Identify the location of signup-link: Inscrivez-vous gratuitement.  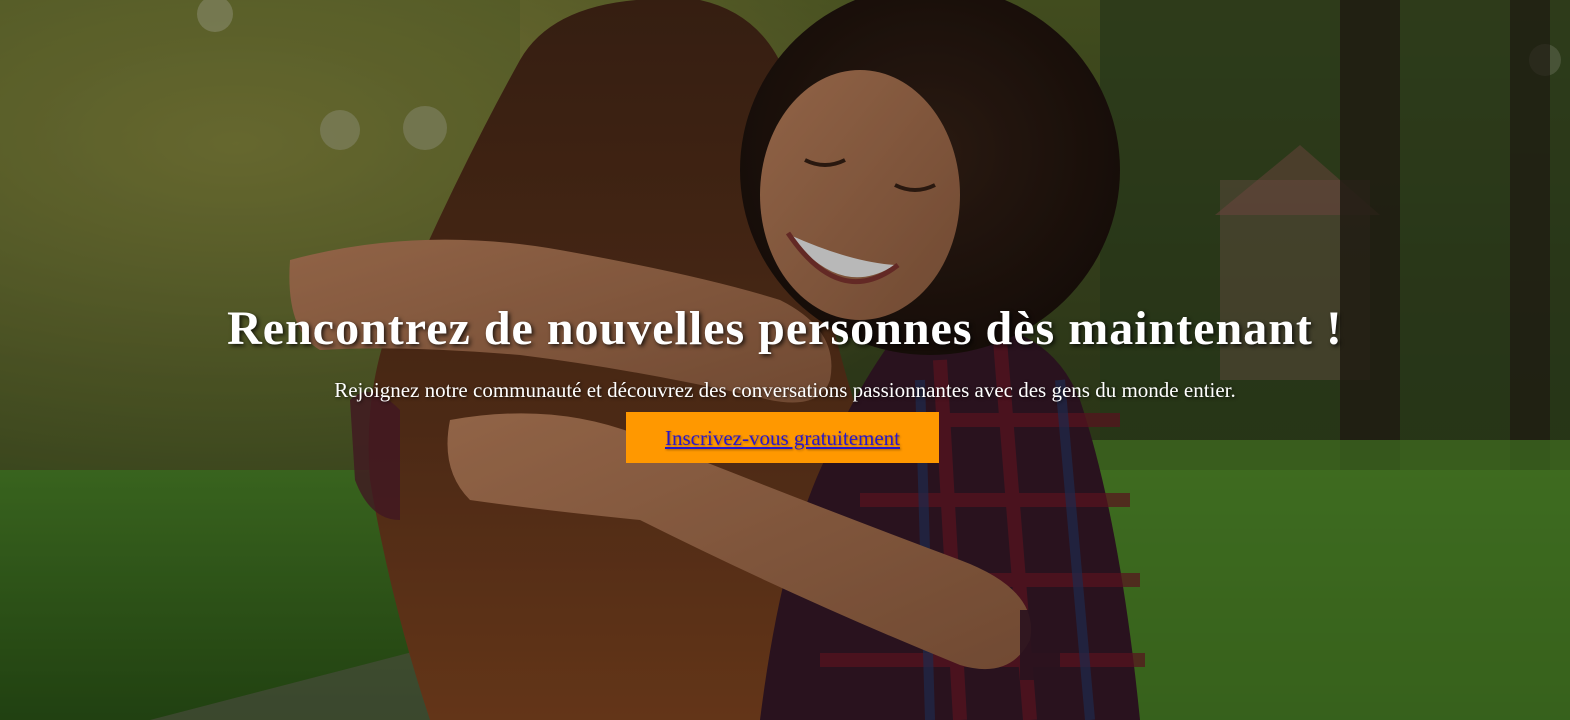
(782, 438).